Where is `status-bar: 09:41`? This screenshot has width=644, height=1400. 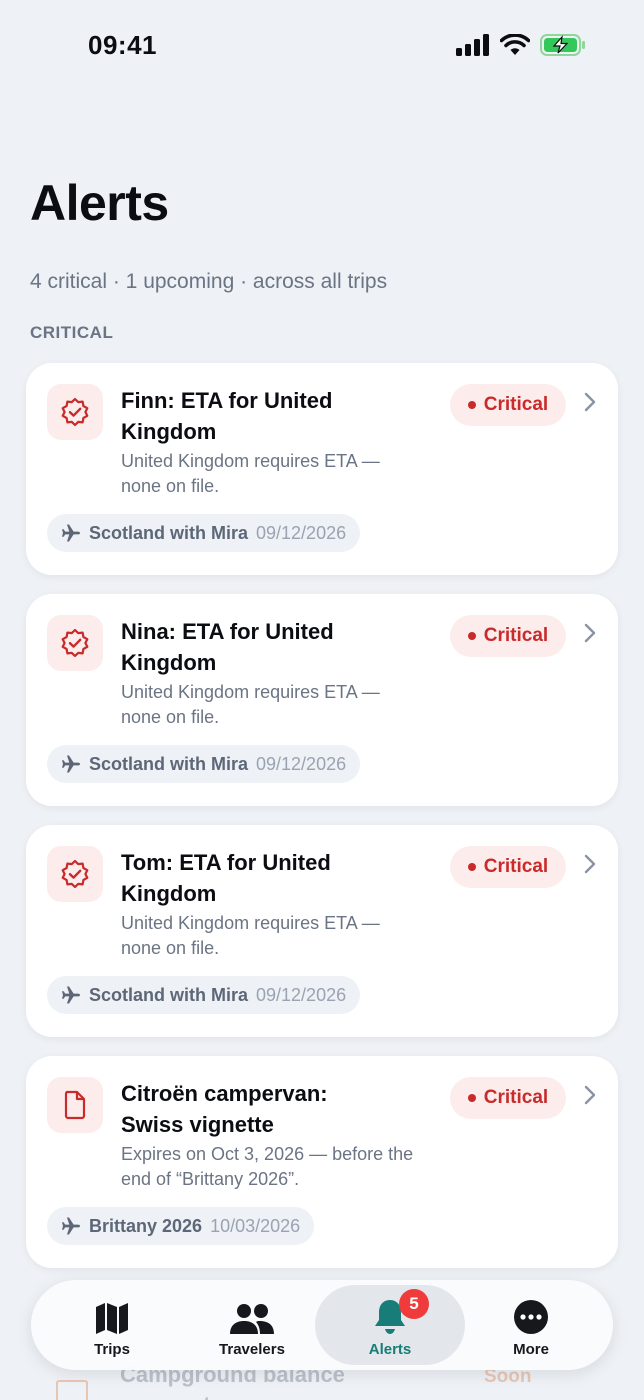 status-bar: 09:41 is located at coordinates (322, 48).